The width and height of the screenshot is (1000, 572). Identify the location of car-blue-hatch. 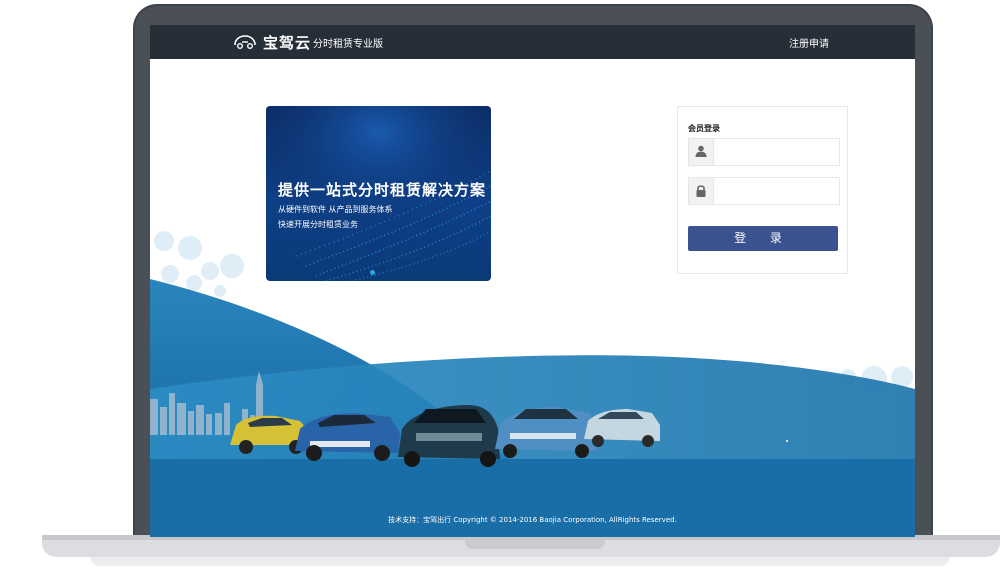
(347, 437).